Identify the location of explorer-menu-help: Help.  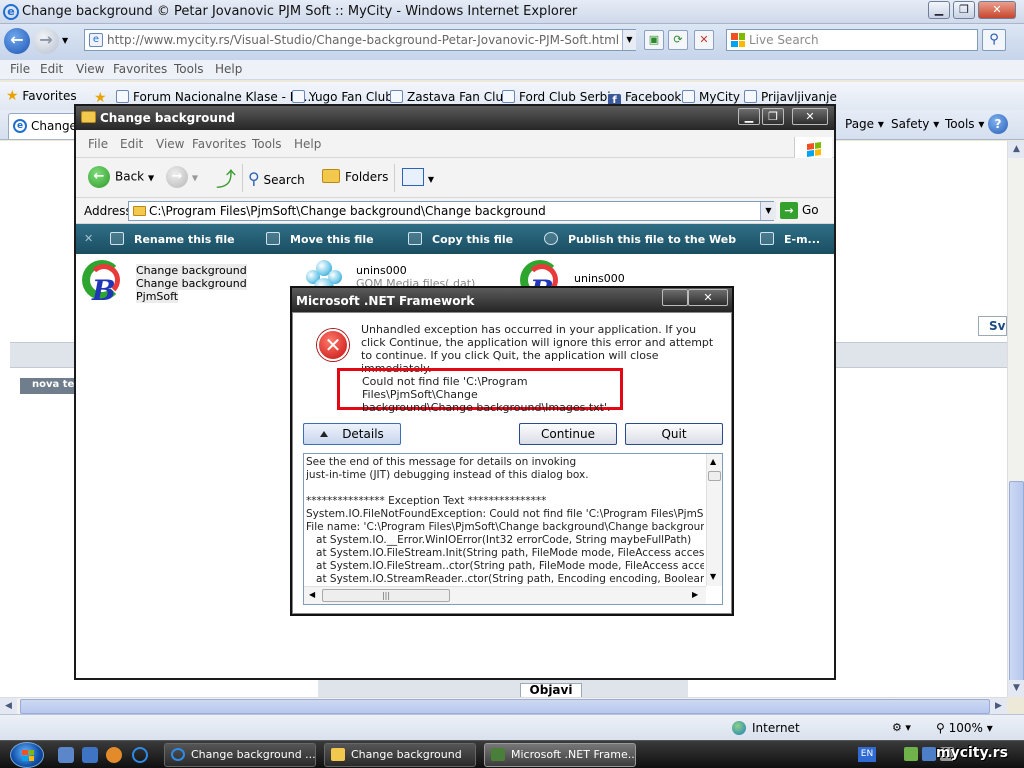
(307, 144).